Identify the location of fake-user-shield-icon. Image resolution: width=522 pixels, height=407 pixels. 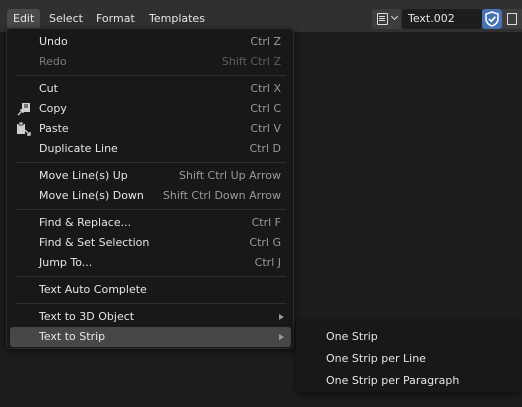
(492, 19).